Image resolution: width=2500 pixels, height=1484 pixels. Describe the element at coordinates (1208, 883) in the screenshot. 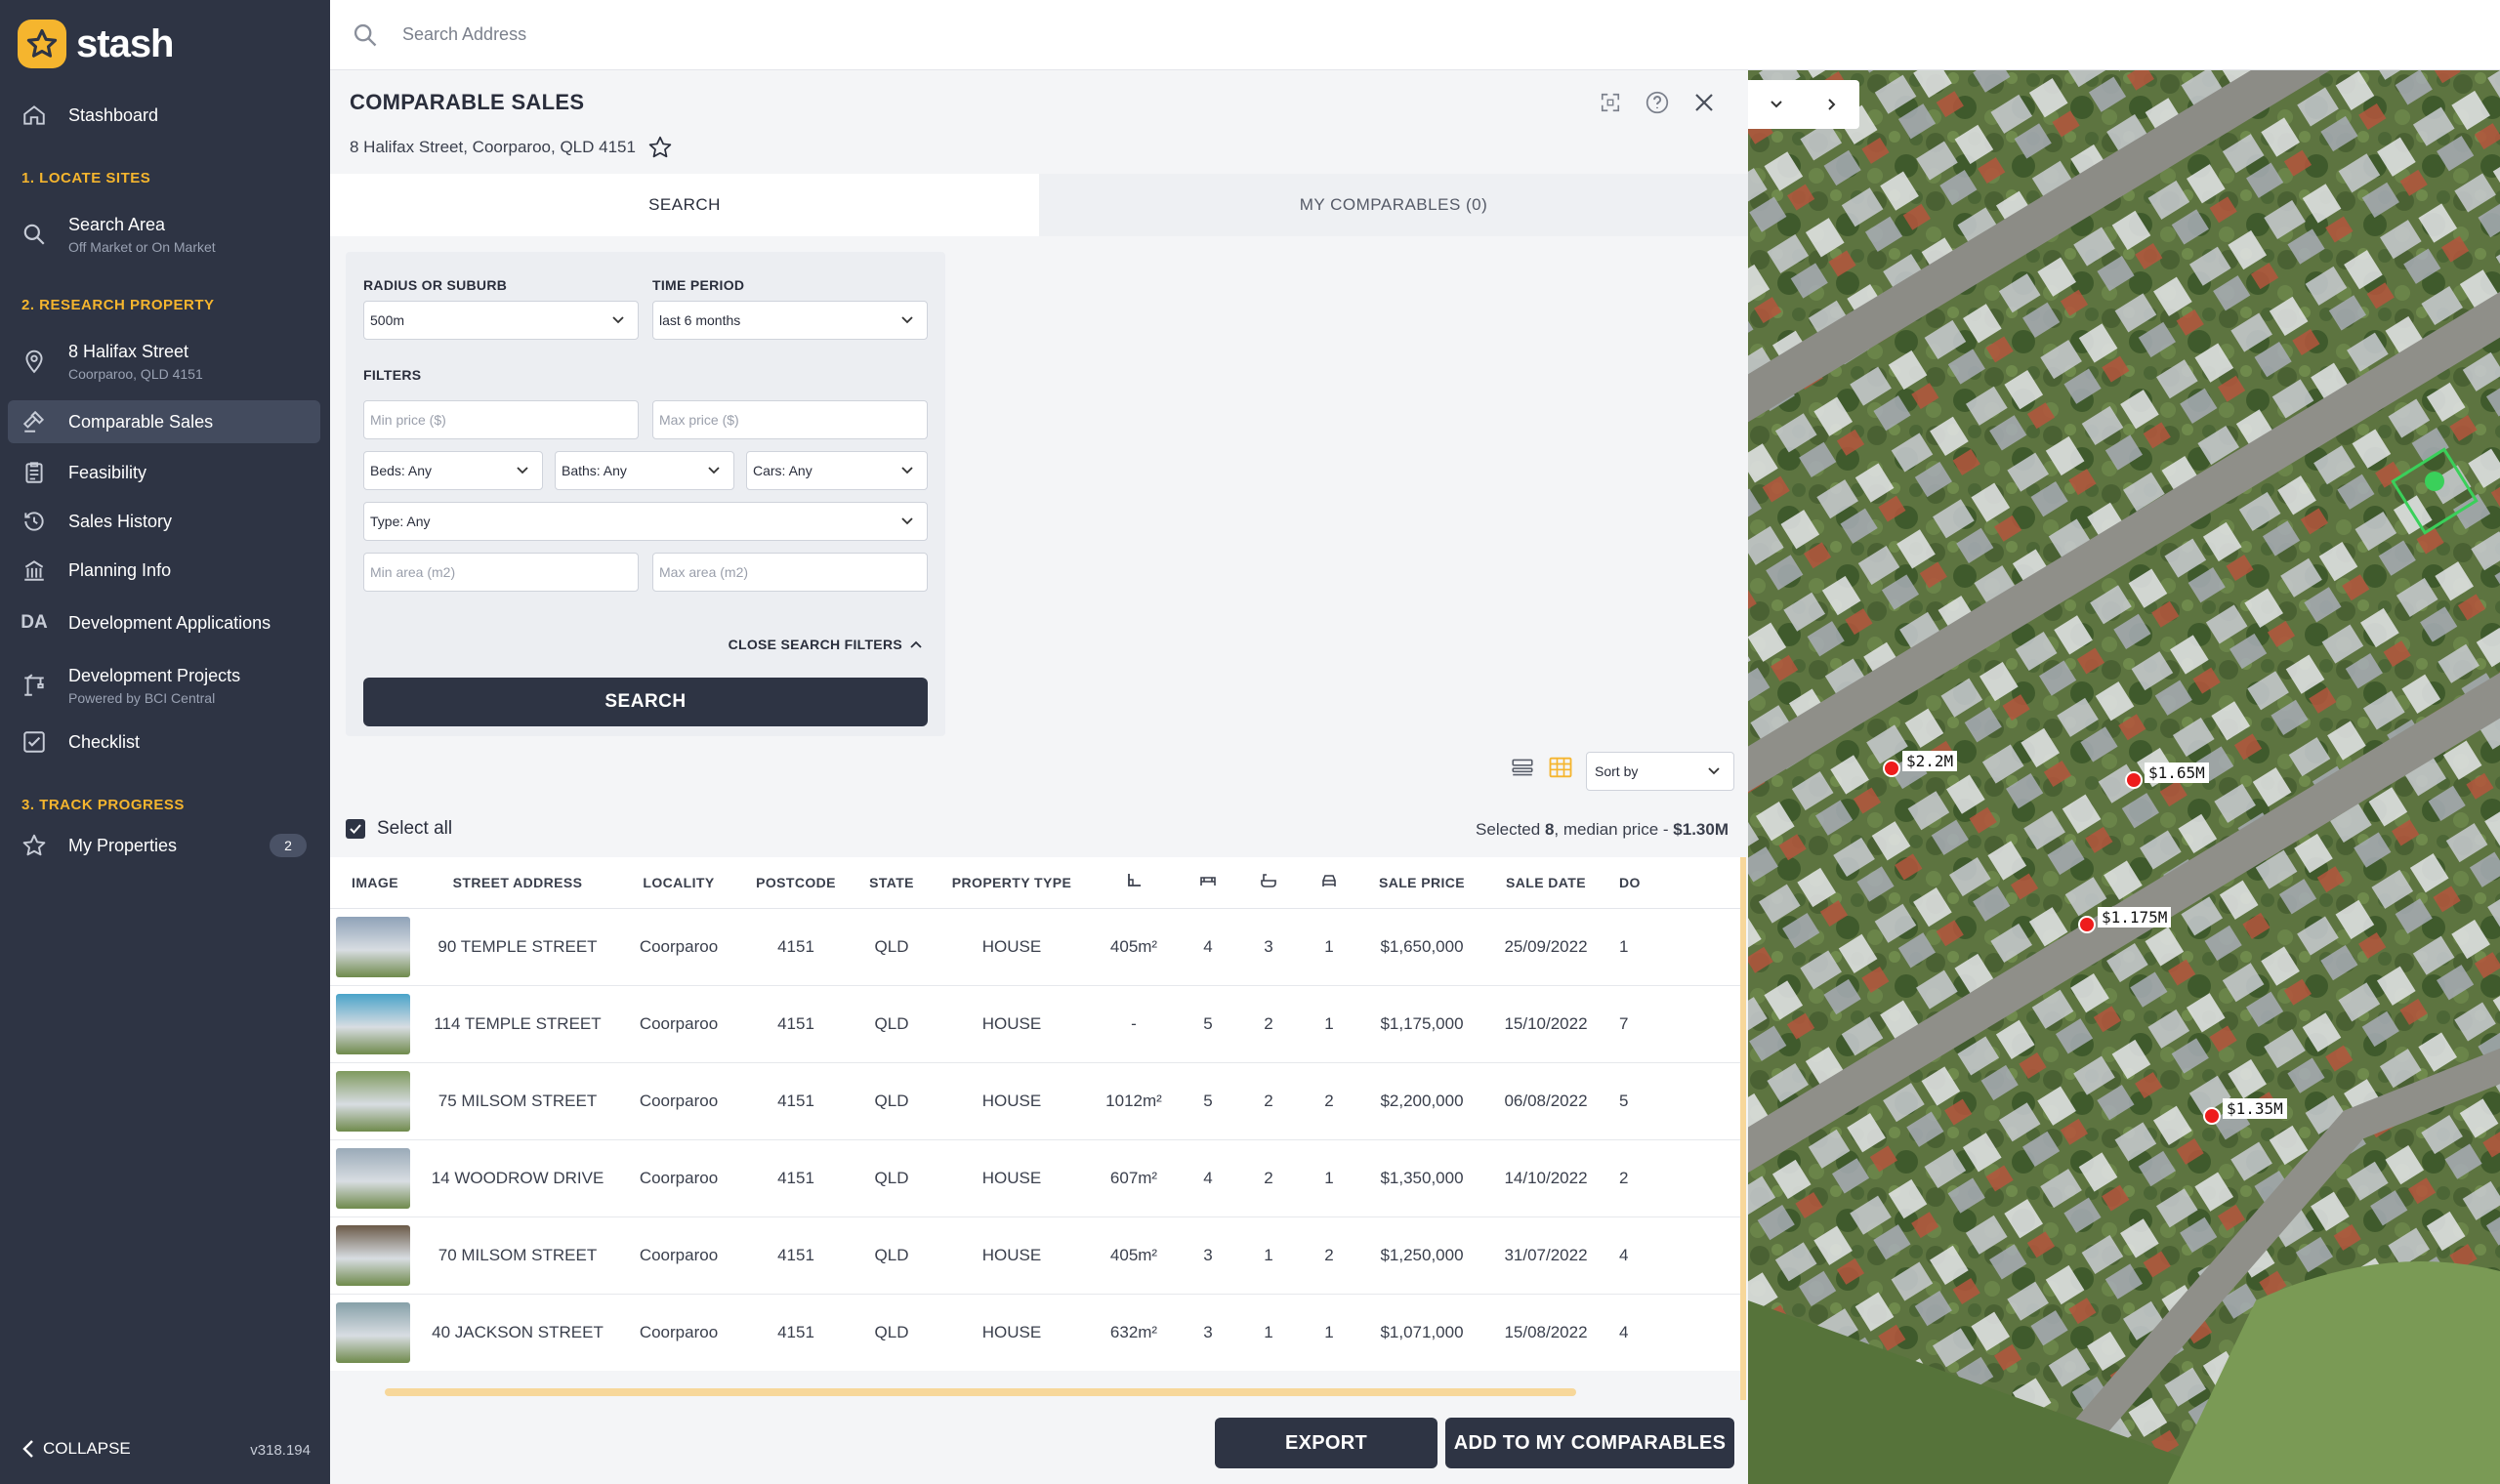

I see `col-beds` at that location.